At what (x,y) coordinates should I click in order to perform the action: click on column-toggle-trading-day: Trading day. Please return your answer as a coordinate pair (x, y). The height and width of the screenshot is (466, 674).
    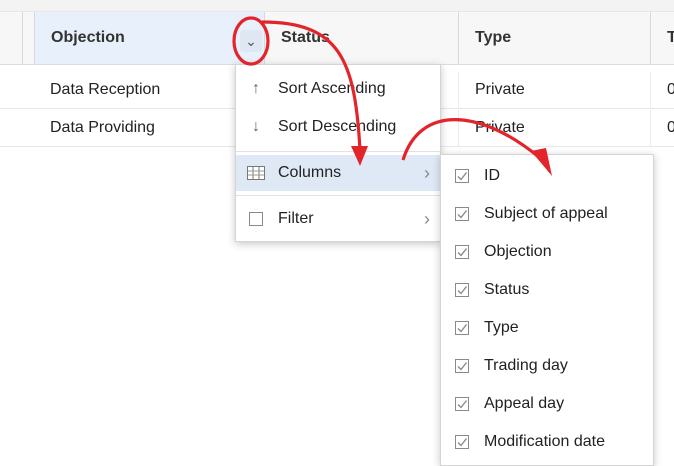
    Looking at the image, I should click on (547, 366).